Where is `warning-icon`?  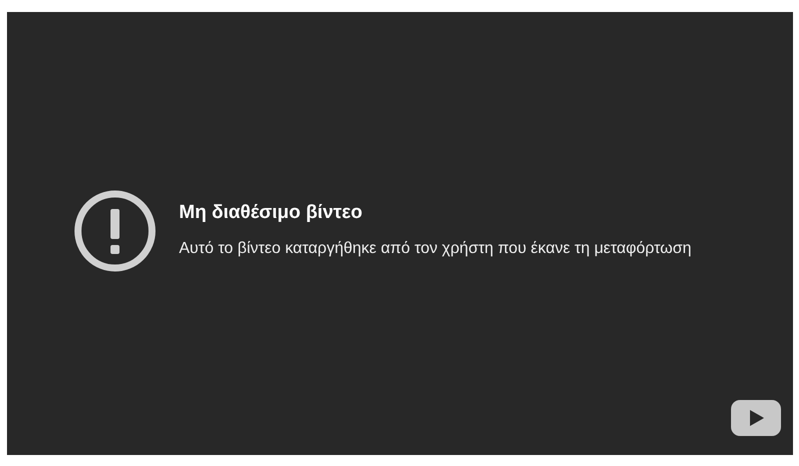
warning-icon is located at coordinates (115, 231).